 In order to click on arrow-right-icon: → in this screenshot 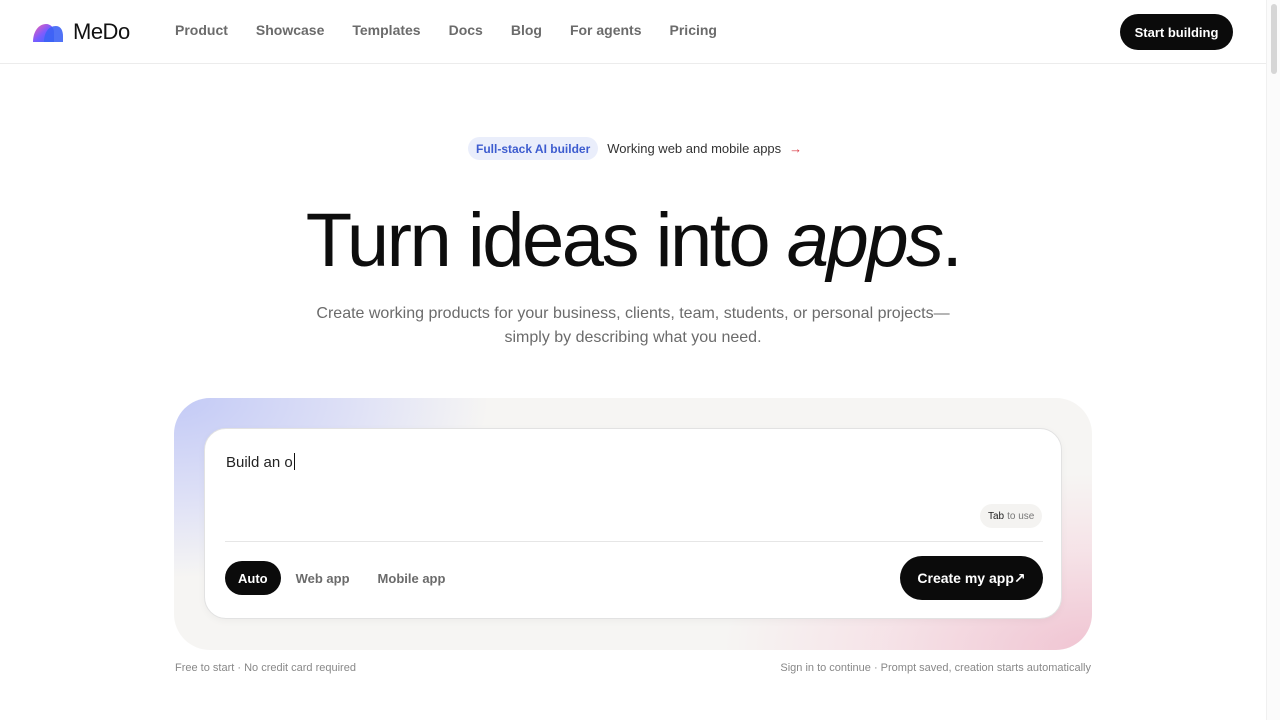, I will do `click(796, 148)`.